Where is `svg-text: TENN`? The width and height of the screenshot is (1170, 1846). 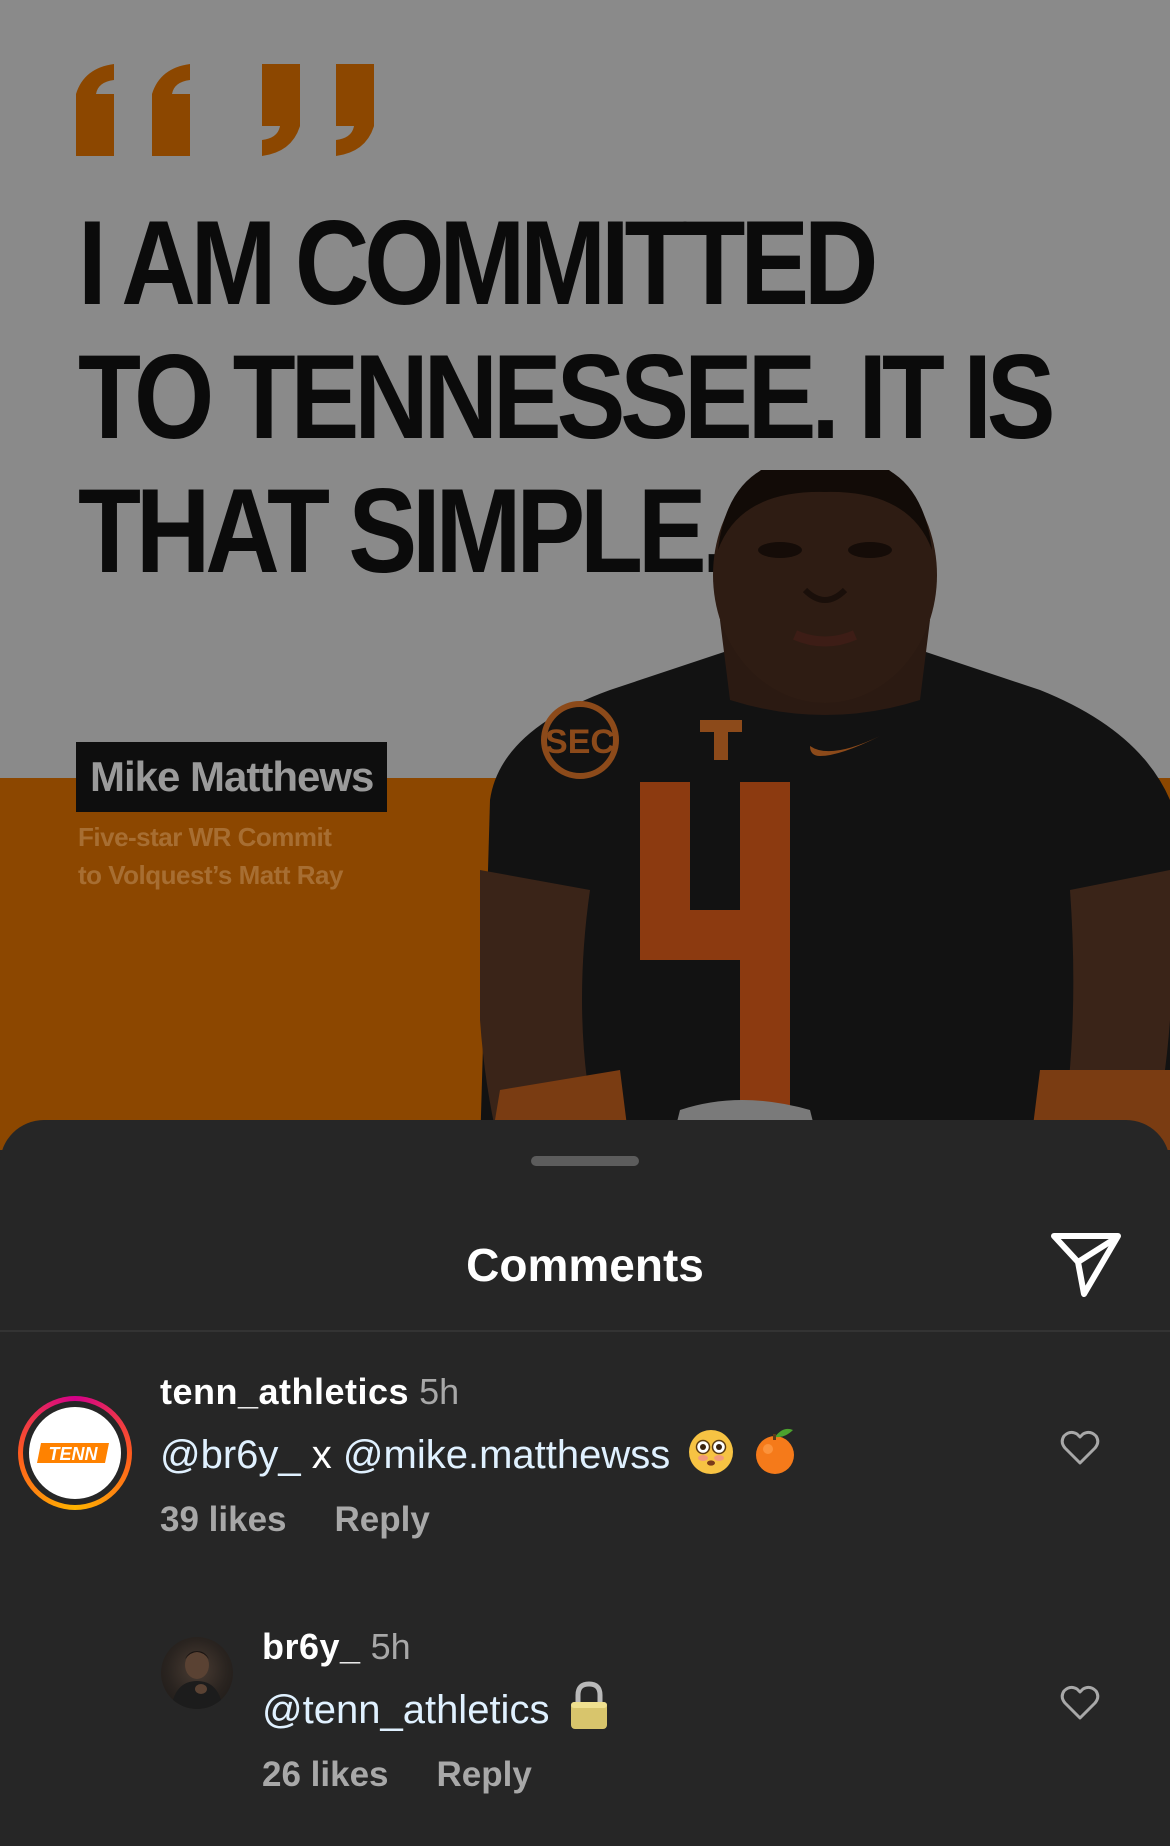
svg-text: TENN is located at coordinates (74, 1454).